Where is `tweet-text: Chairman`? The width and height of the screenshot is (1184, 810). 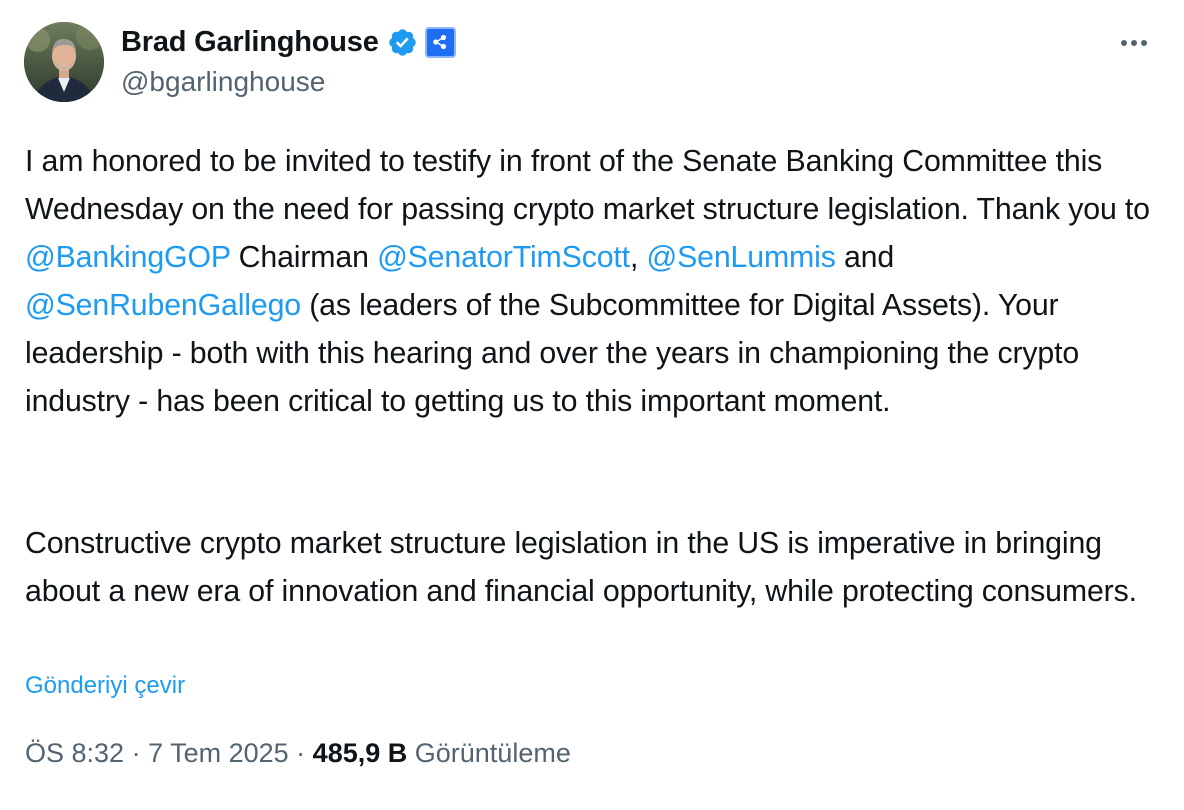
tweet-text: Chairman is located at coordinates (304, 257).